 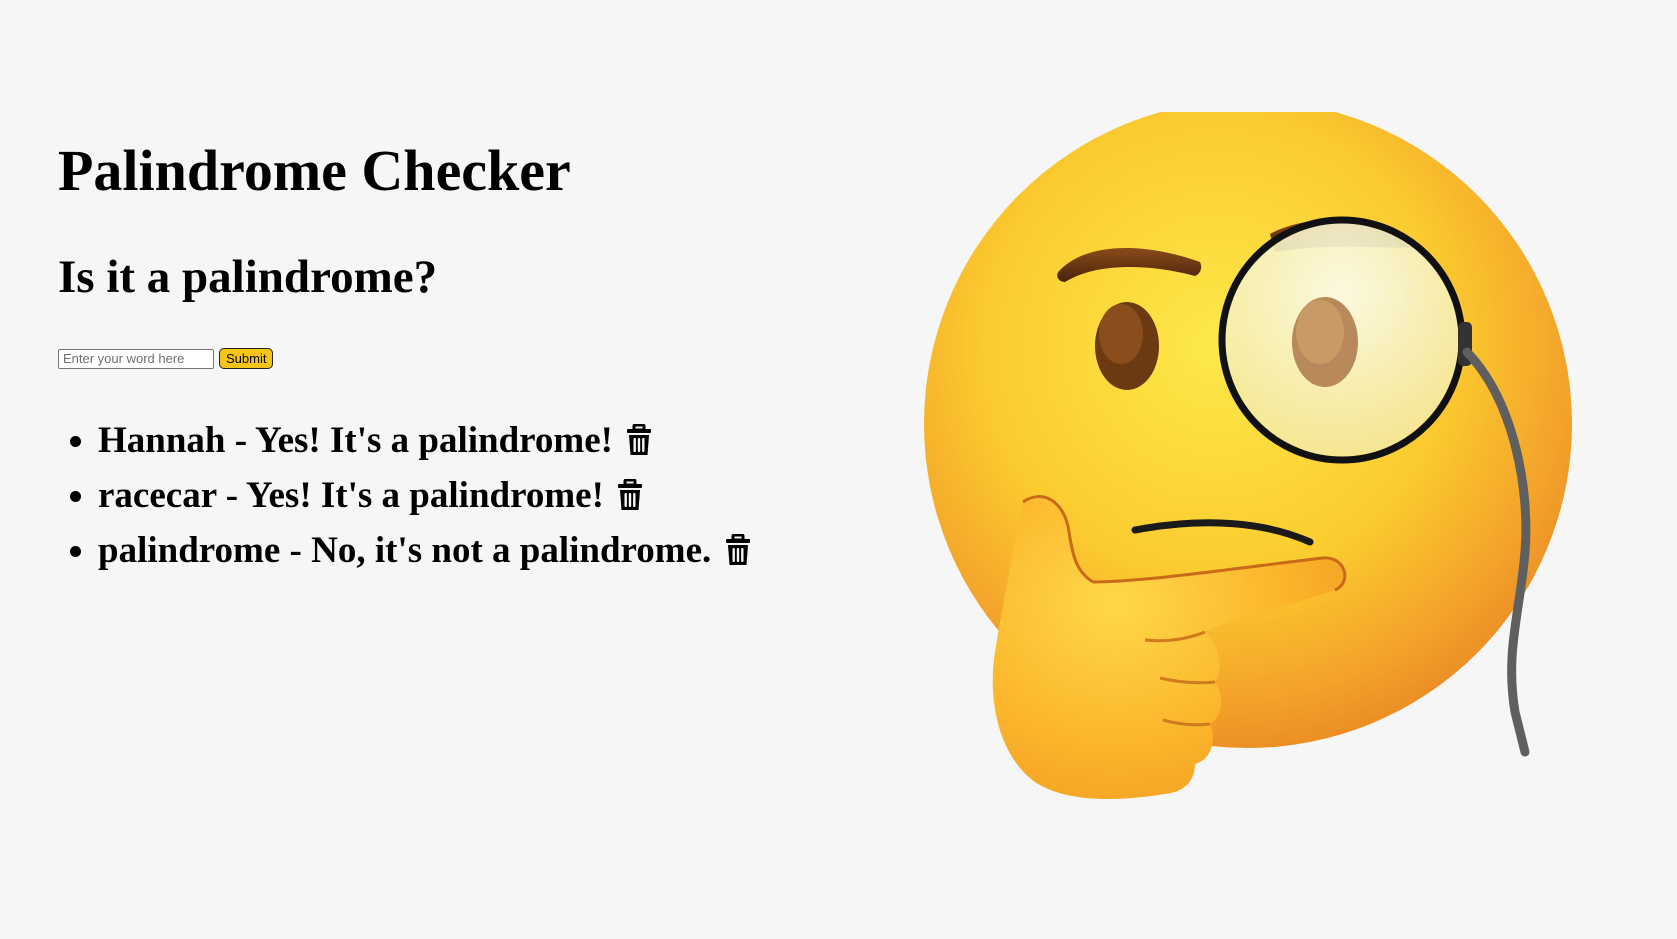 What do you see at coordinates (248, 277) in the screenshot?
I see `page-subtitle: Is it a palindrome?` at bounding box center [248, 277].